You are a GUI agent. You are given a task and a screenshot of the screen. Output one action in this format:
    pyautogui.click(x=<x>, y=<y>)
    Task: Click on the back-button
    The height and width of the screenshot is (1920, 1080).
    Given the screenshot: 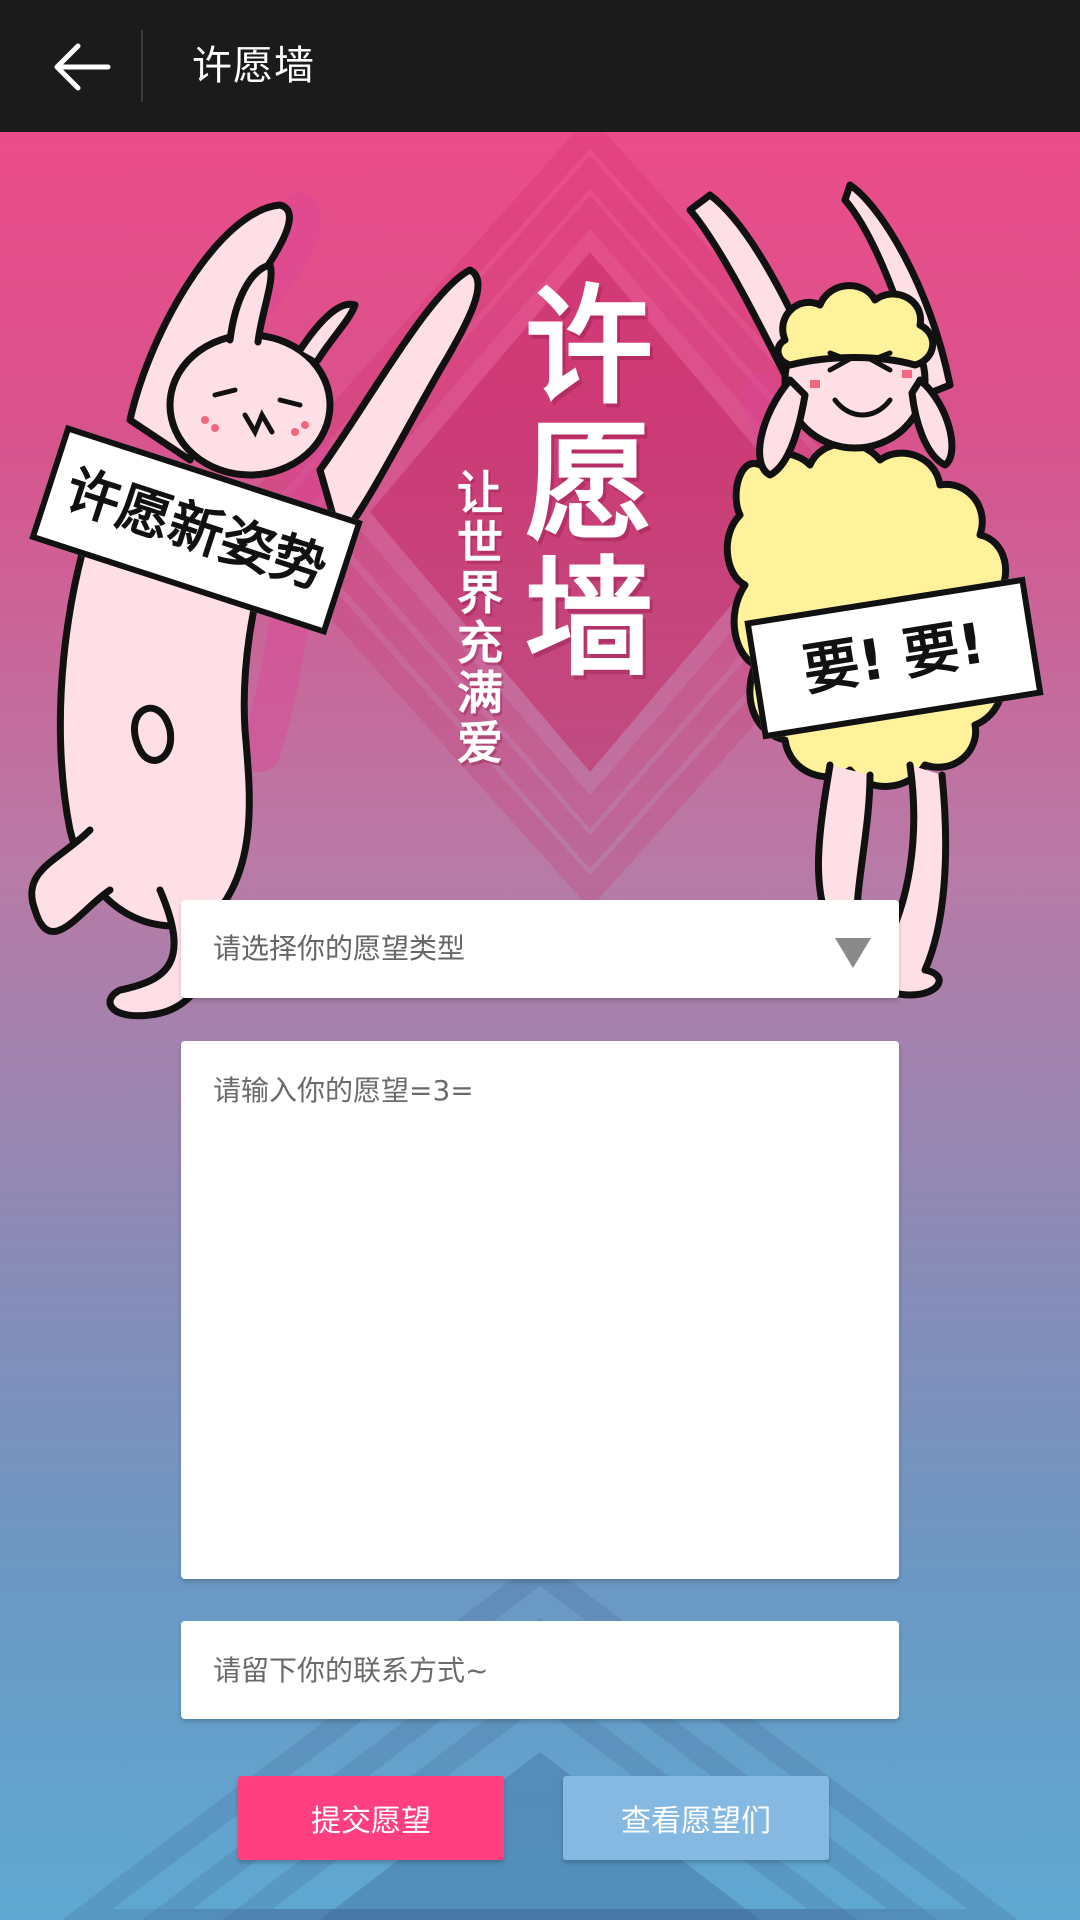 What is the action you would take?
    pyautogui.click(x=80, y=66)
    